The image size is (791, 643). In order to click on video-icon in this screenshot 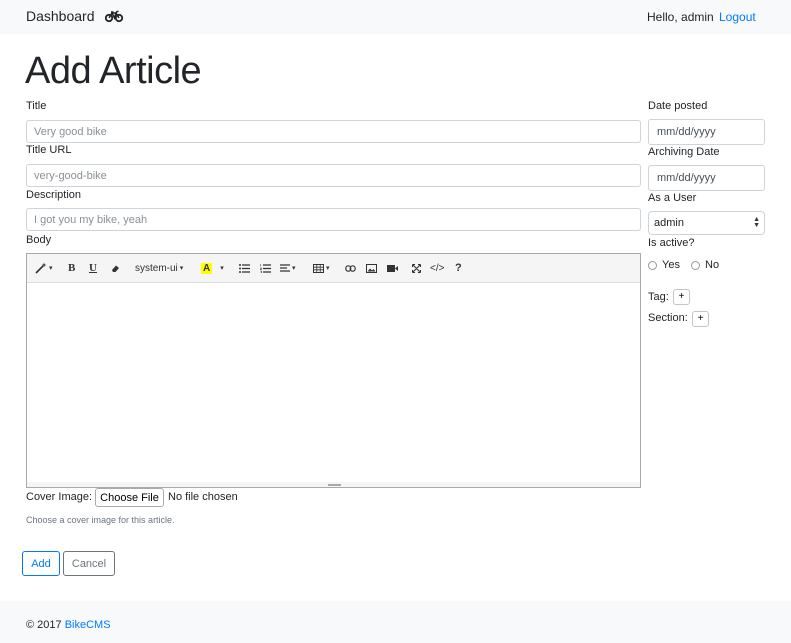, I will do `click(392, 268)`.